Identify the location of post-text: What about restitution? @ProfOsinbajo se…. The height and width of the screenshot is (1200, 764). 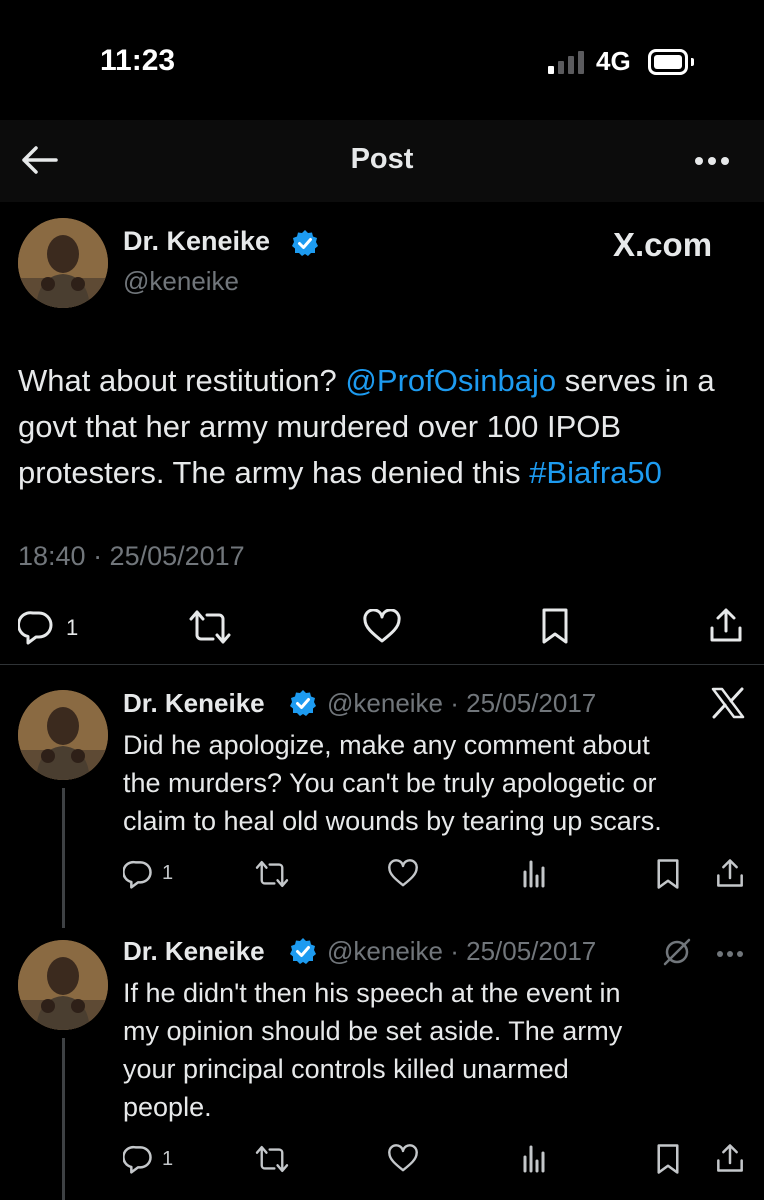
(385, 427).